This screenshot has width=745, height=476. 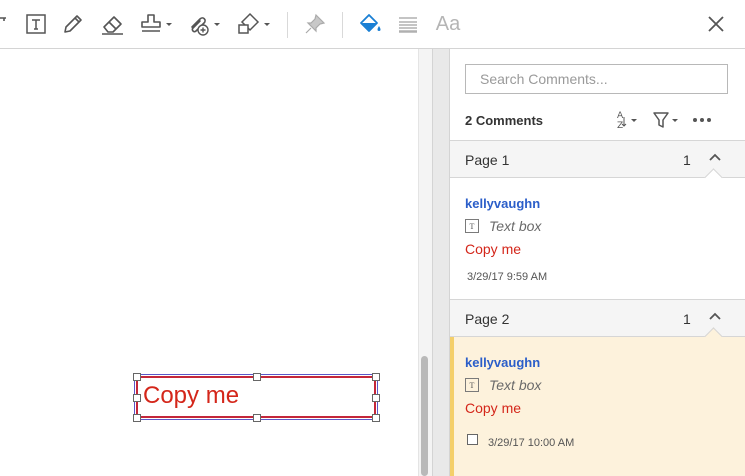 I want to click on filter-icon, so click(x=665, y=120).